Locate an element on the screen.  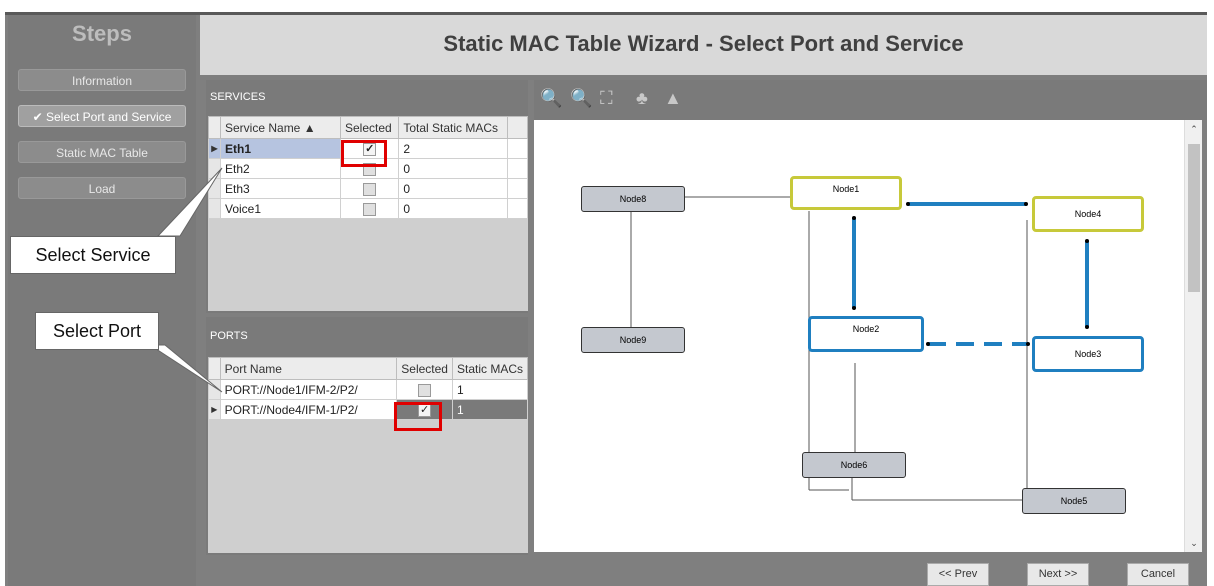
port-name: PORT://Node1/IFM-2/P2/ is located at coordinates (308, 389).